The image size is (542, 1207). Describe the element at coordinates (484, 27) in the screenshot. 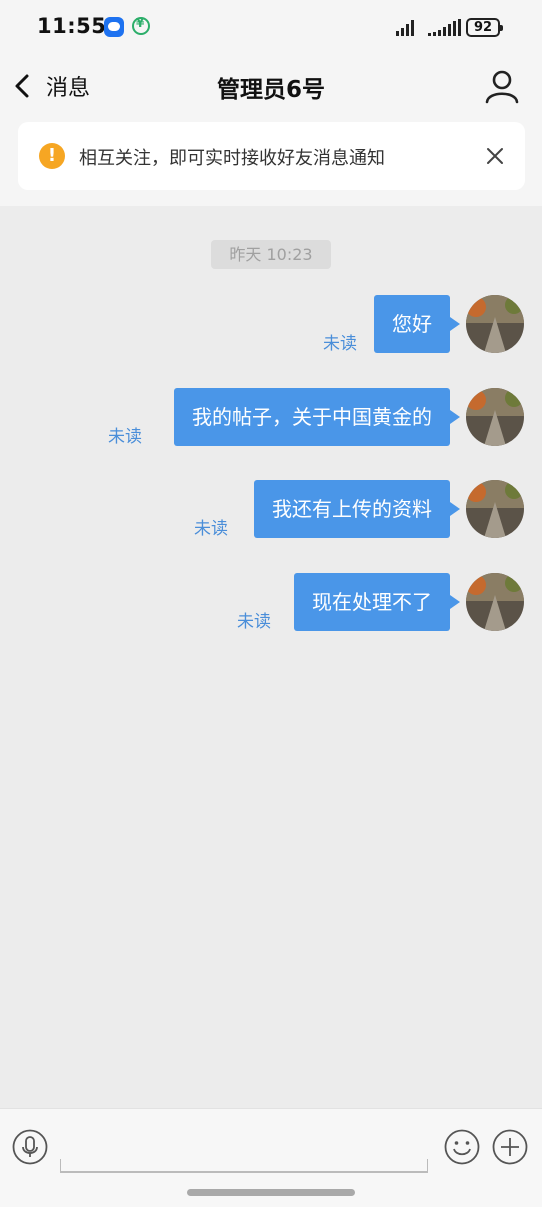

I see `battery-icon: 92` at that location.